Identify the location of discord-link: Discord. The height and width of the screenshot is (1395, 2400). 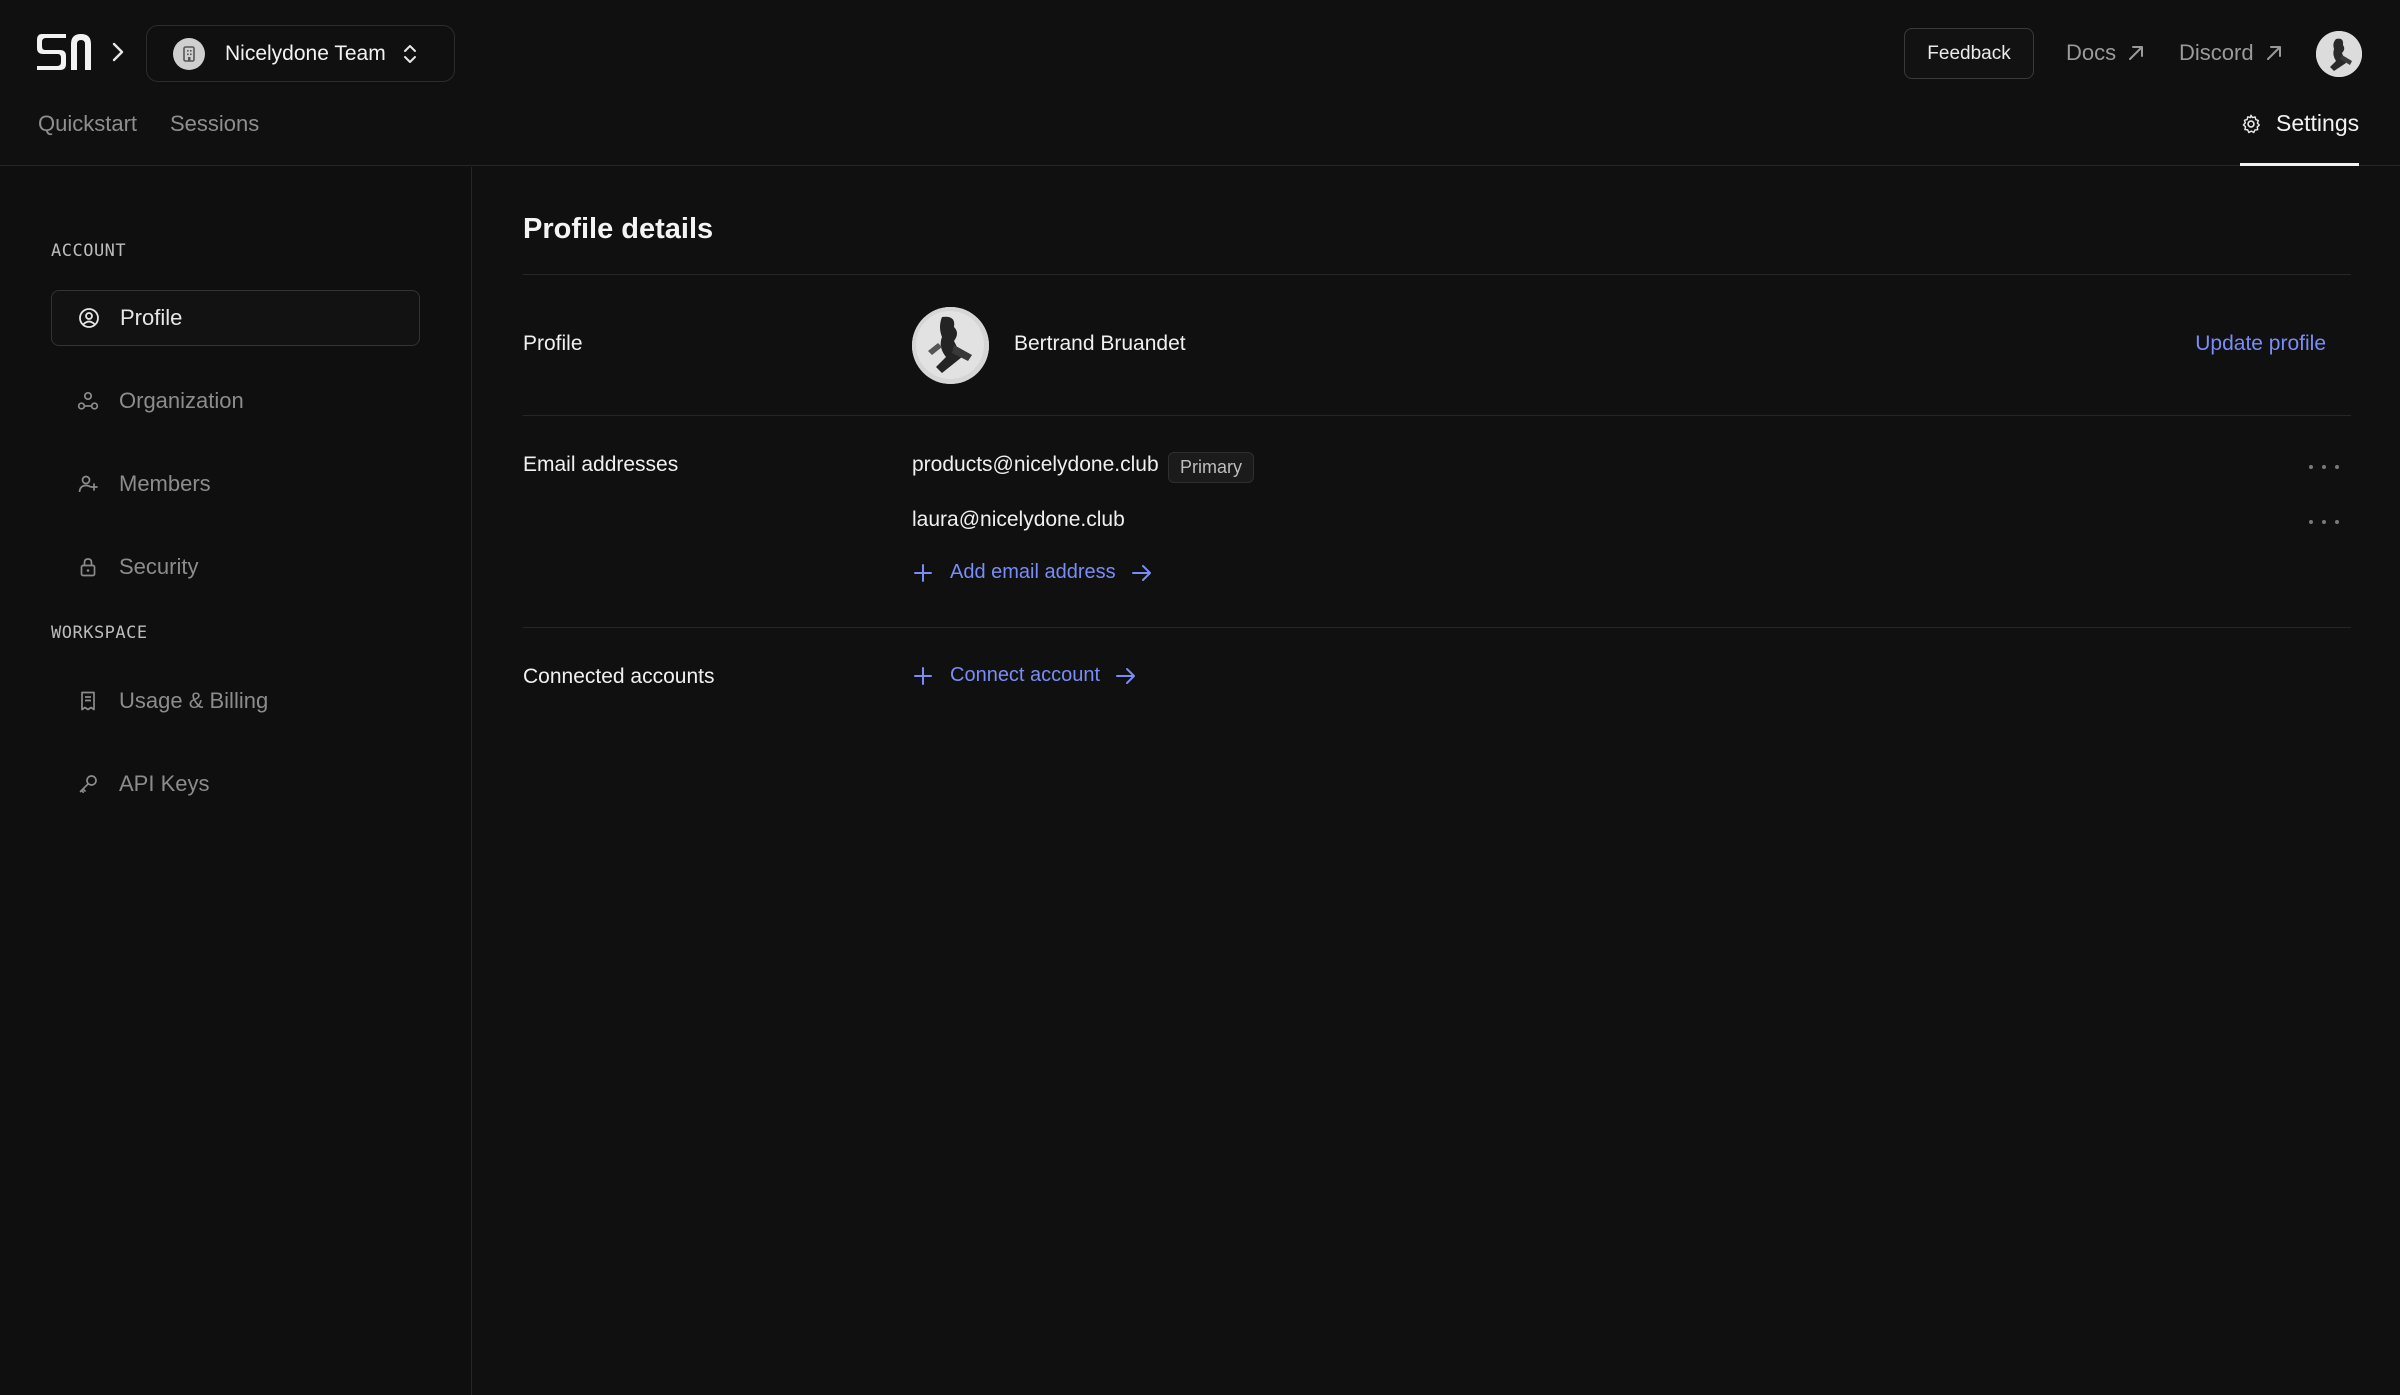
(2231, 53).